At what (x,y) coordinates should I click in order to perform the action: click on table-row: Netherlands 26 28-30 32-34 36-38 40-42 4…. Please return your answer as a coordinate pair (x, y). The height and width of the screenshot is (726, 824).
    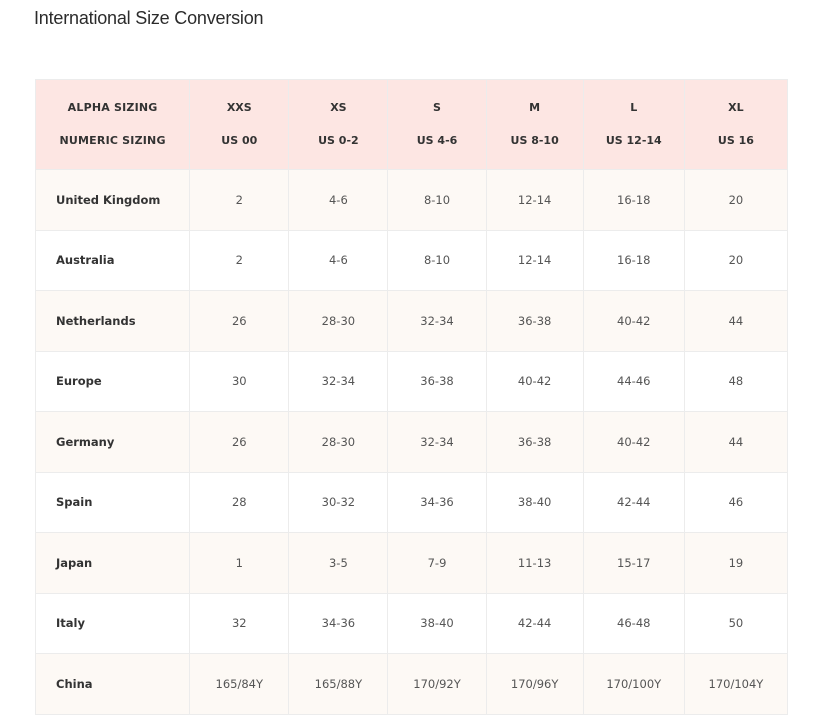
    Looking at the image, I should click on (411, 321).